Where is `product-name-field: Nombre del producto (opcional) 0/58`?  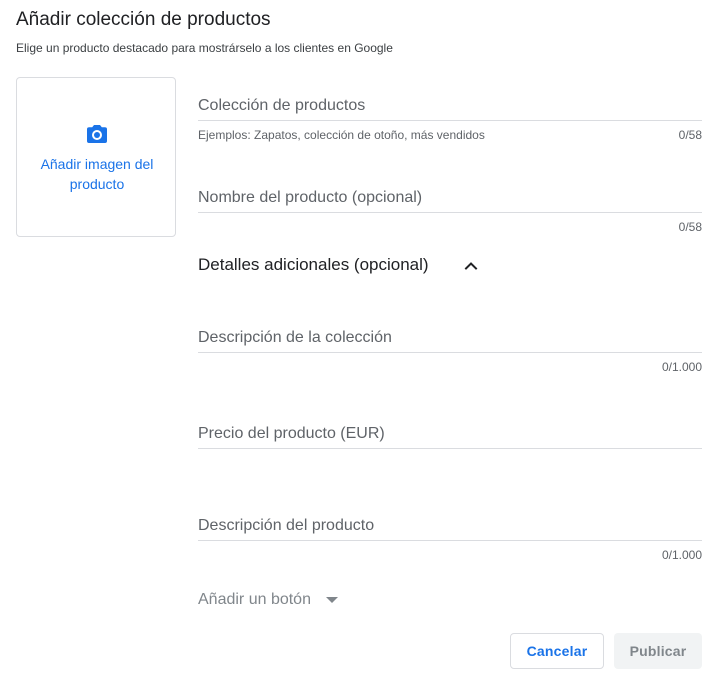 product-name-field: Nombre del producto (opcional) 0/58 is located at coordinates (450, 213).